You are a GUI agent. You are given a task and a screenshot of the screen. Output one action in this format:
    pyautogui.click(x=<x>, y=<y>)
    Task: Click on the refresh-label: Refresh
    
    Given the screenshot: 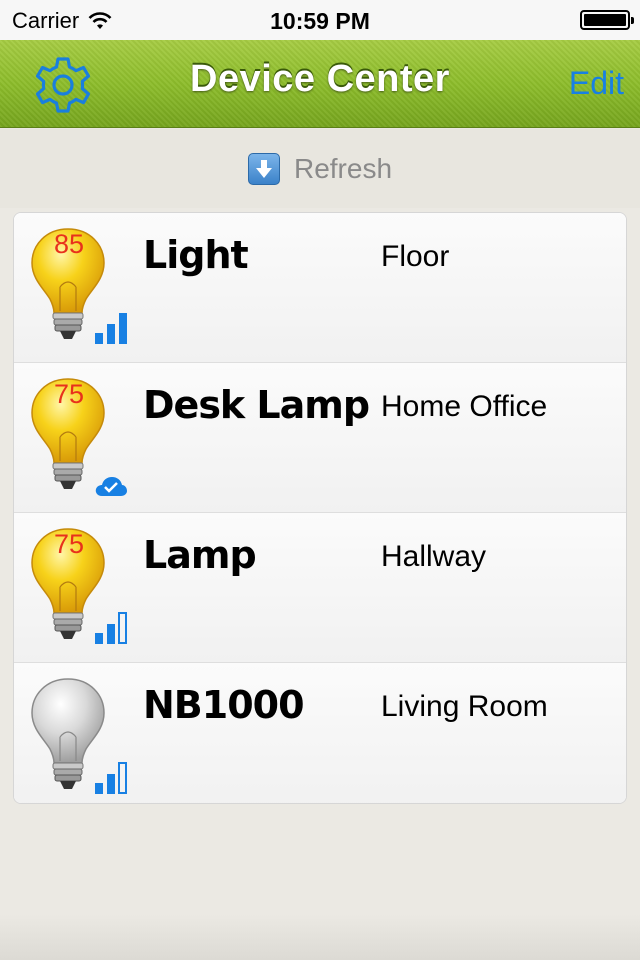 What is the action you would take?
    pyautogui.click(x=343, y=168)
    